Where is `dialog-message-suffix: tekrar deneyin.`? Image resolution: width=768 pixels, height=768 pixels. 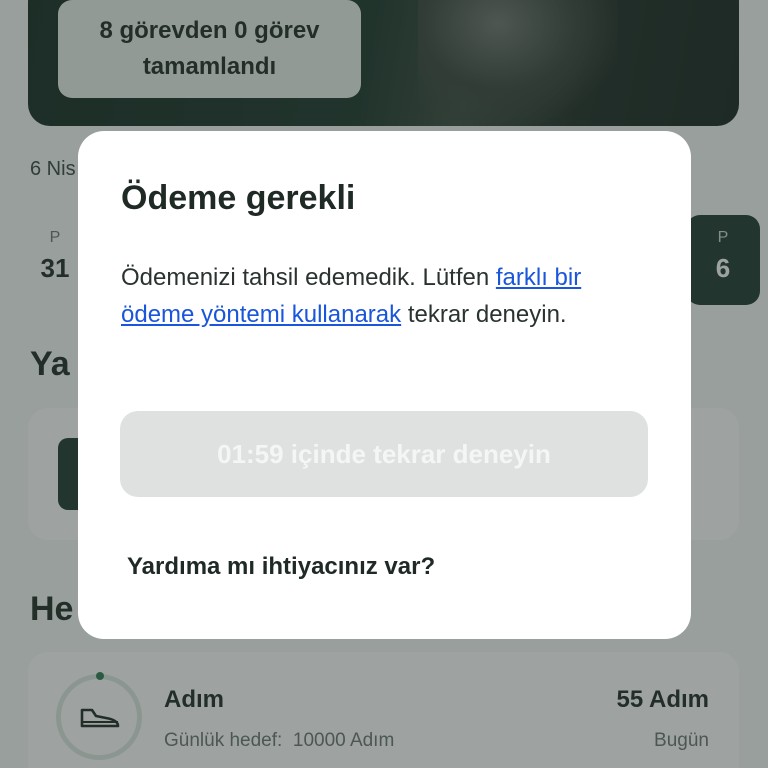 dialog-message-suffix: tekrar deneyin. is located at coordinates (484, 314).